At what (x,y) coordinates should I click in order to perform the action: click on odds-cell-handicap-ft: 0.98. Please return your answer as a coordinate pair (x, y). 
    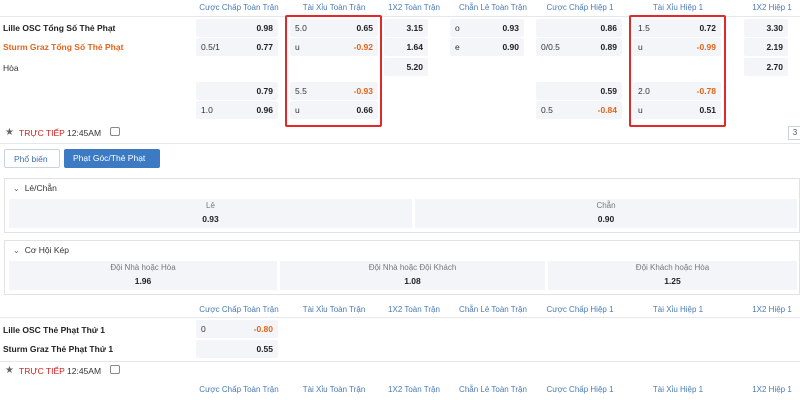
    Looking at the image, I should click on (237, 28).